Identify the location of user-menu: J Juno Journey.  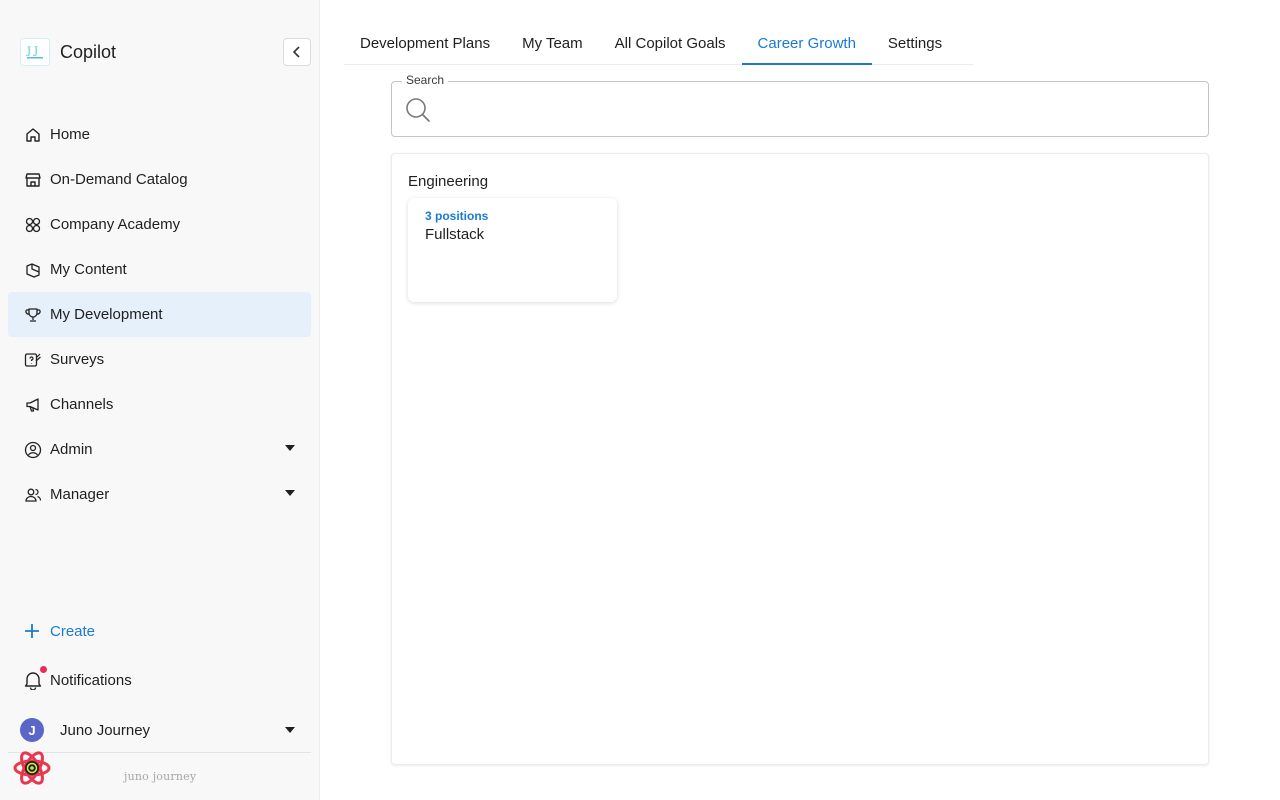
(165, 730).